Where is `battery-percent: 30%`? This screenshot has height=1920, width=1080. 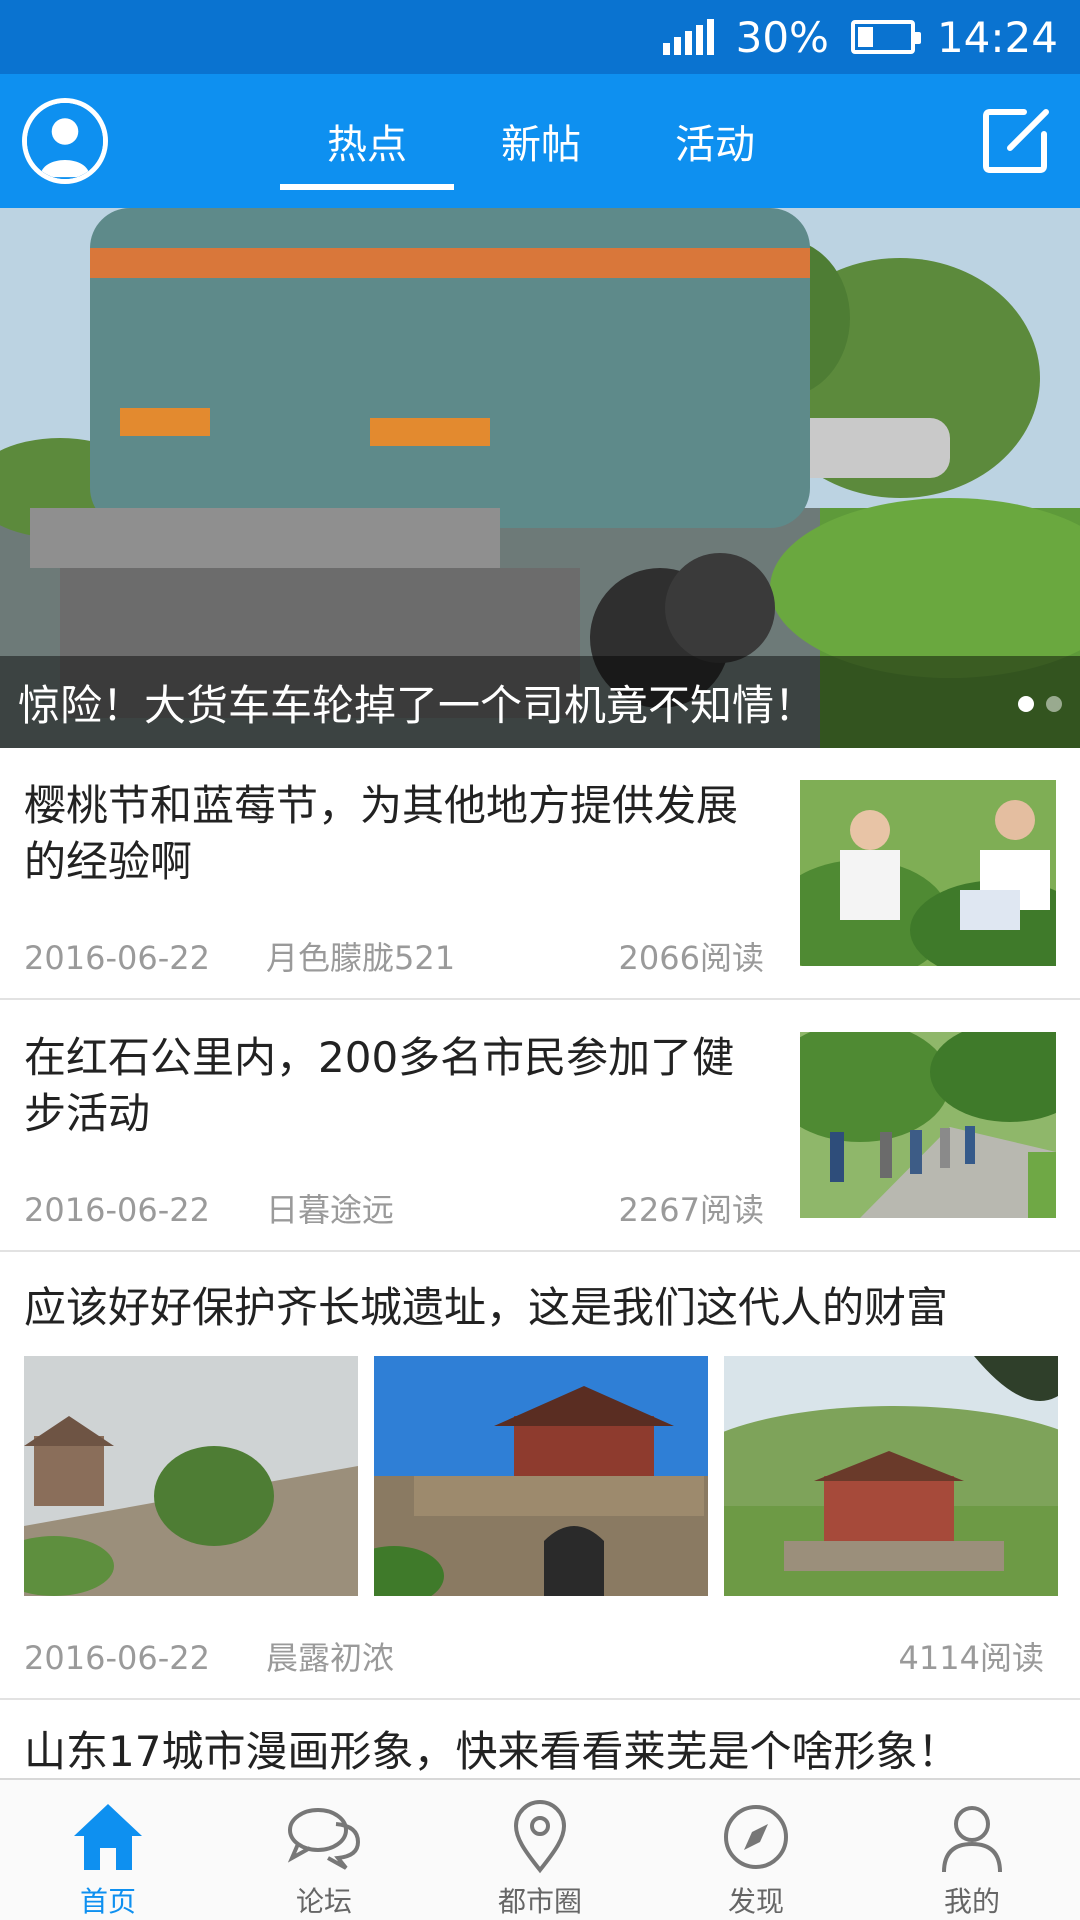 battery-percent: 30% is located at coordinates (782, 37).